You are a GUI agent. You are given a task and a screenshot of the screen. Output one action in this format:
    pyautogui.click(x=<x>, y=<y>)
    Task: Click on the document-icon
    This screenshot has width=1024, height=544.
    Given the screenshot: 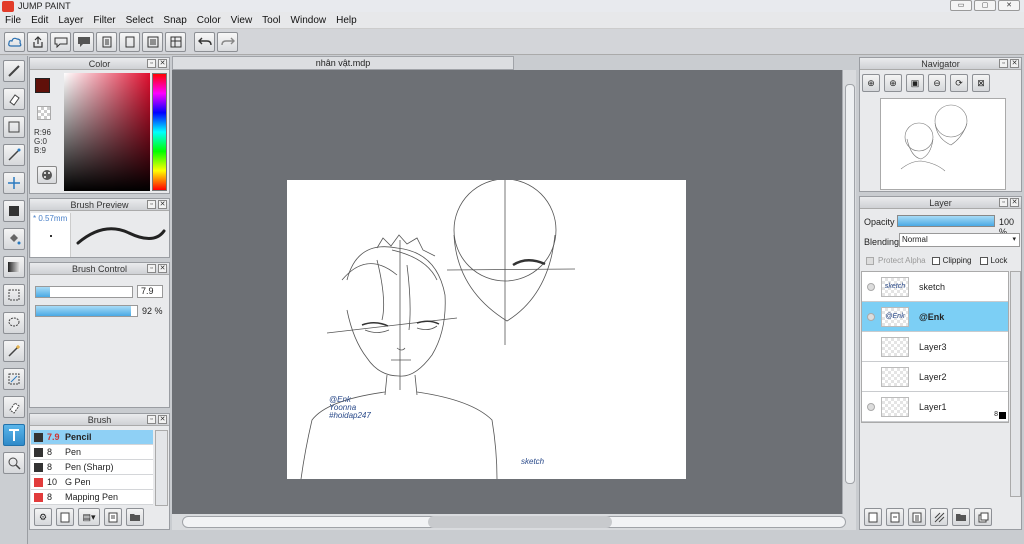 What is the action you would take?
    pyautogui.click(x=106, y=41)
    